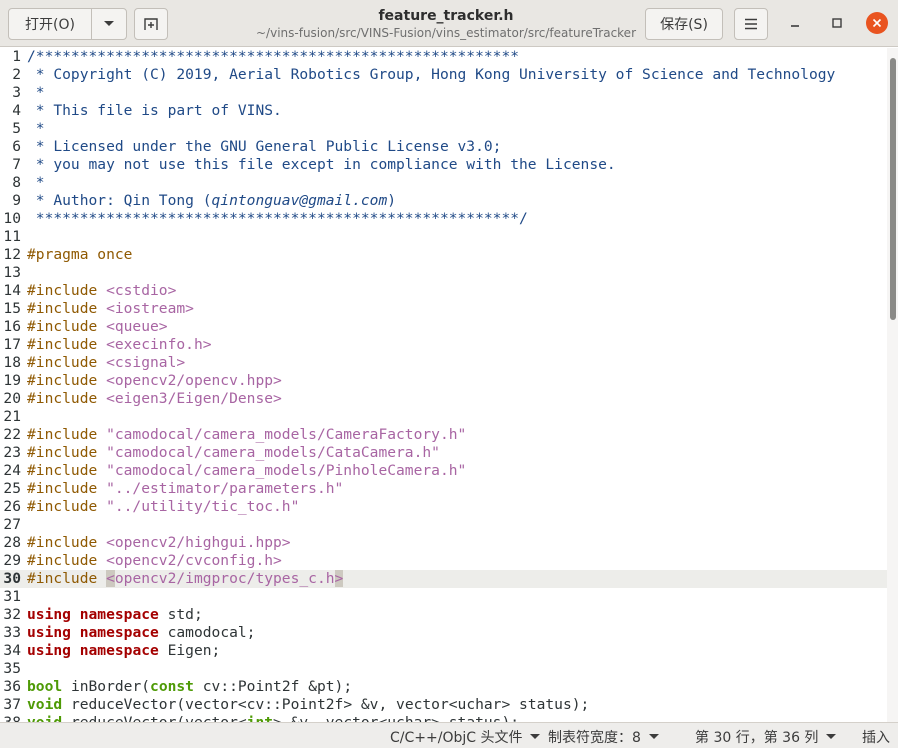  I want to click on line-number: 1, so click(16, 56).